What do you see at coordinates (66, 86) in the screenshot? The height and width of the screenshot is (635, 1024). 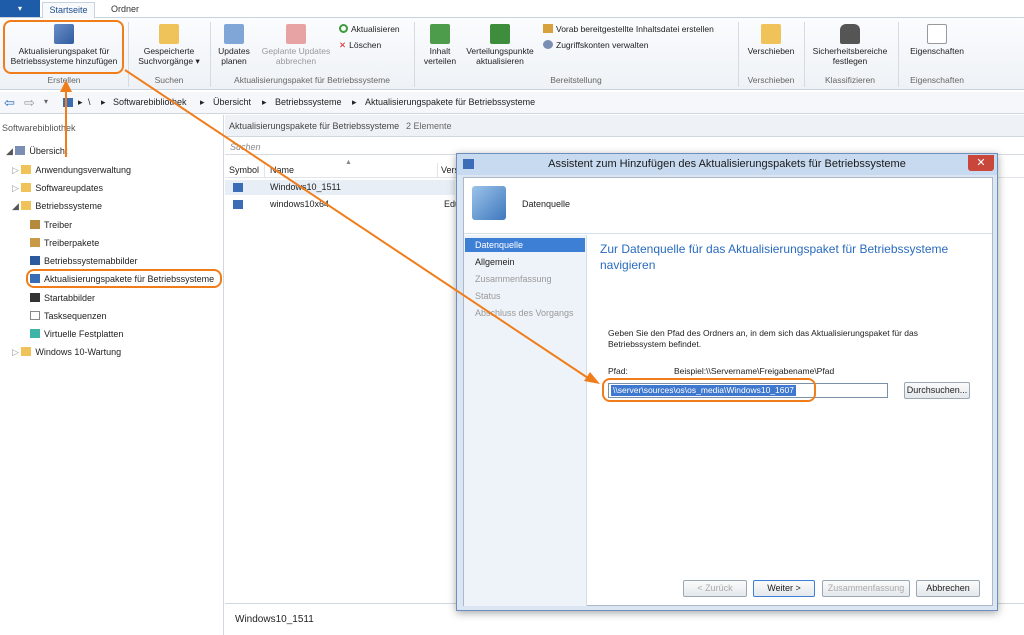 I see `arrow-up-head` at bounding box center [66, 86].